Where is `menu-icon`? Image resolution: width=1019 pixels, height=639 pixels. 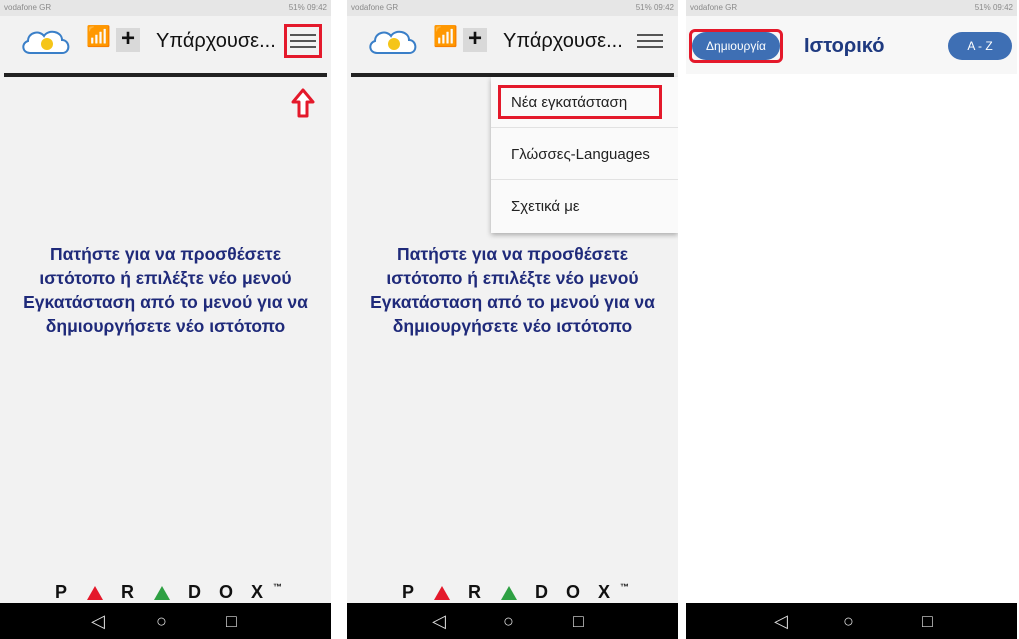
menu-icon is located at coordinates (650, 40).